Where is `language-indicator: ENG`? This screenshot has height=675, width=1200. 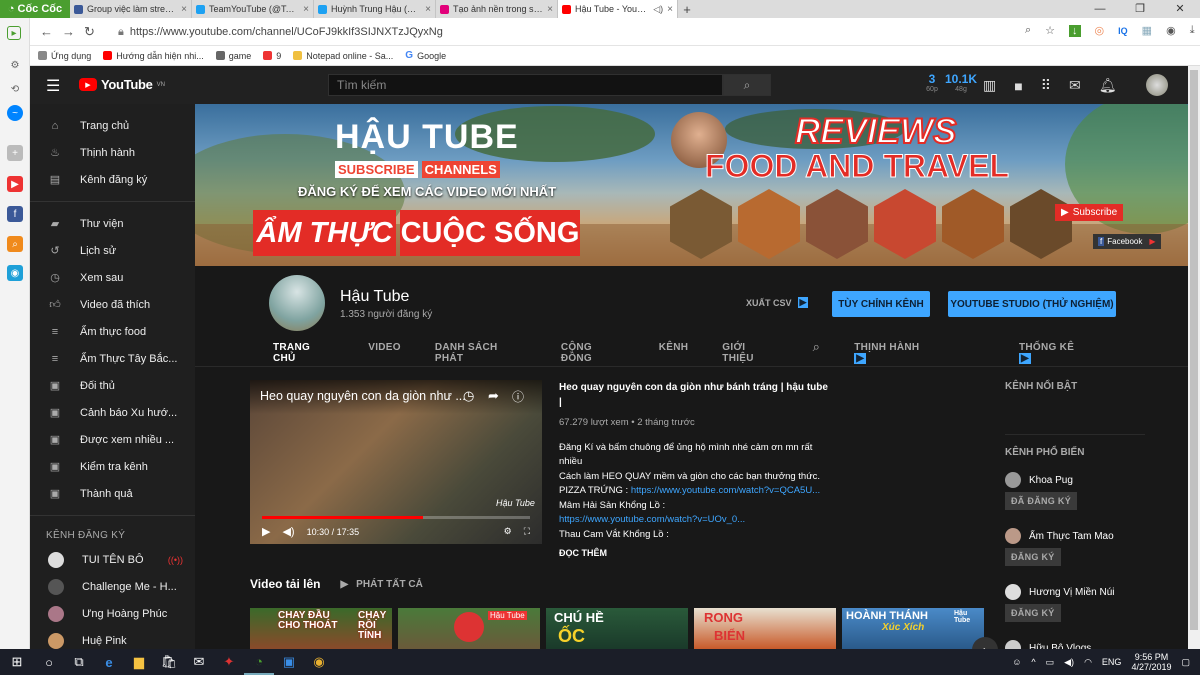
language-indicator: ENG is located at coordinates (1112, 662).